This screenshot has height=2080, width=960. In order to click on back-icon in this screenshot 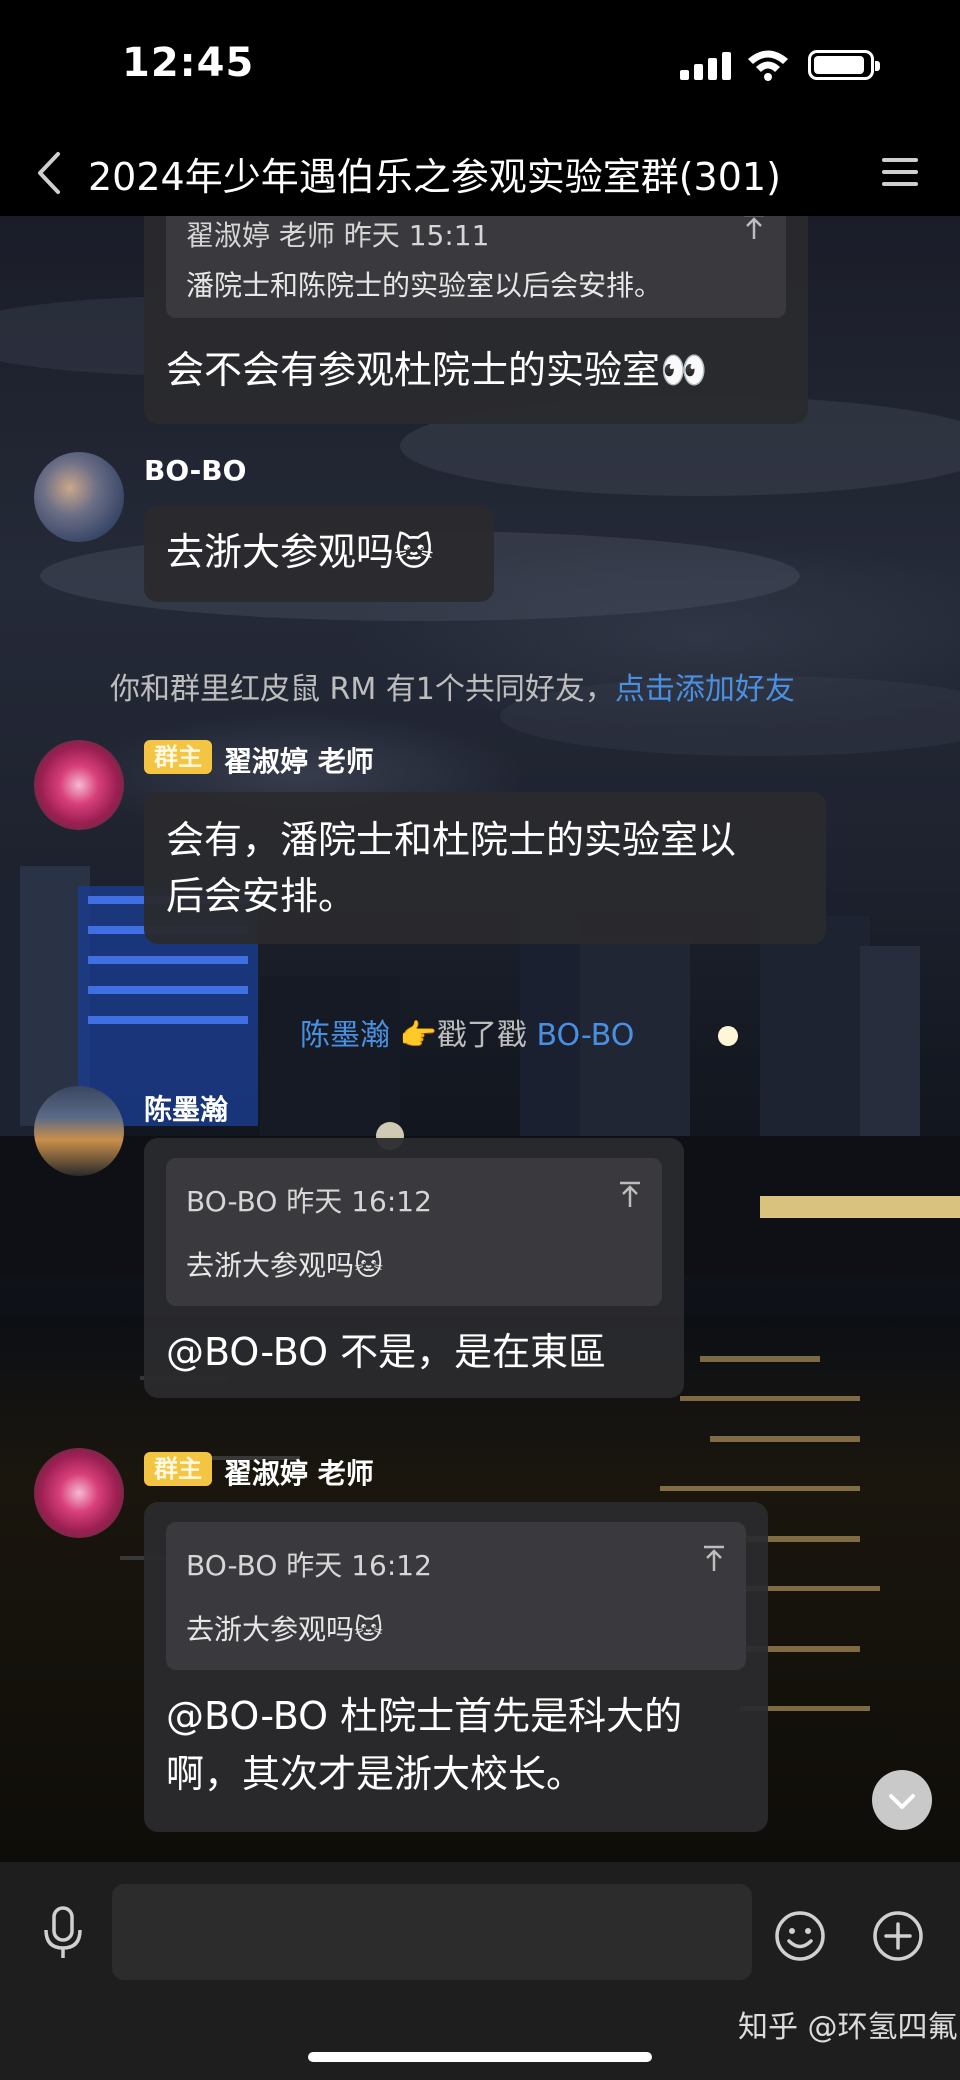, I will do `click(50, 173)`.